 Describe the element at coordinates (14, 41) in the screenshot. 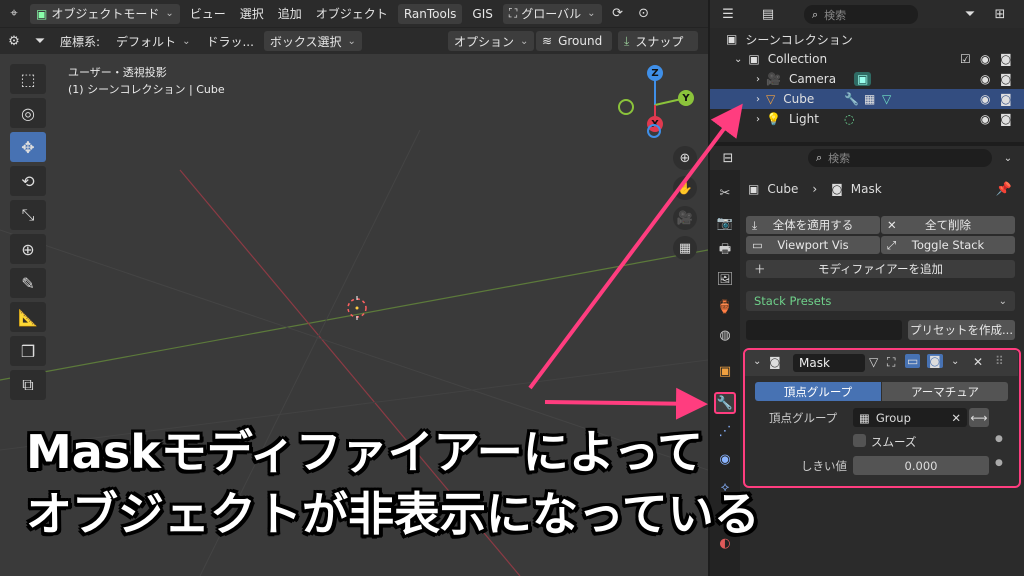

I see `gear-icon: ⚙` at that location.